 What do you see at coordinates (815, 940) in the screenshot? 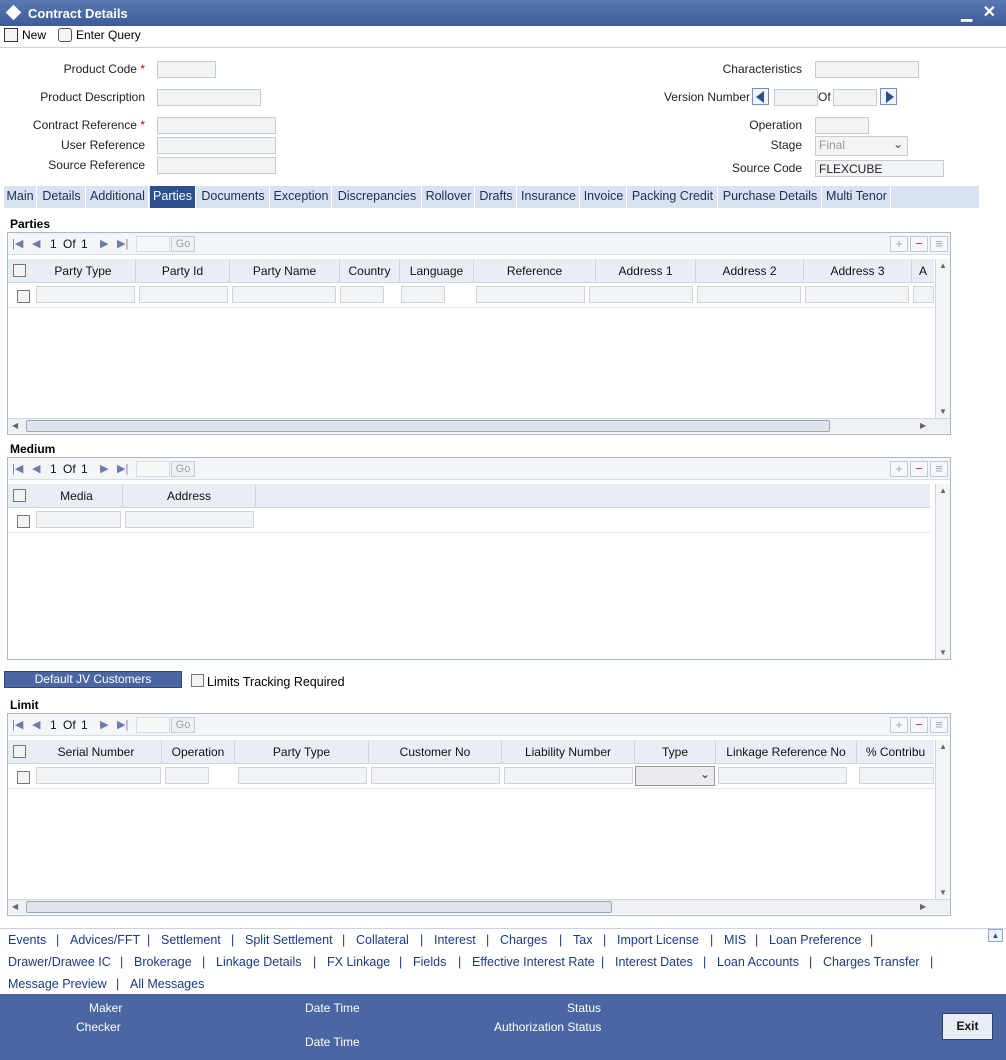
I see `link-loan-preference: Loan Preference` at bounding box center [815, 940].